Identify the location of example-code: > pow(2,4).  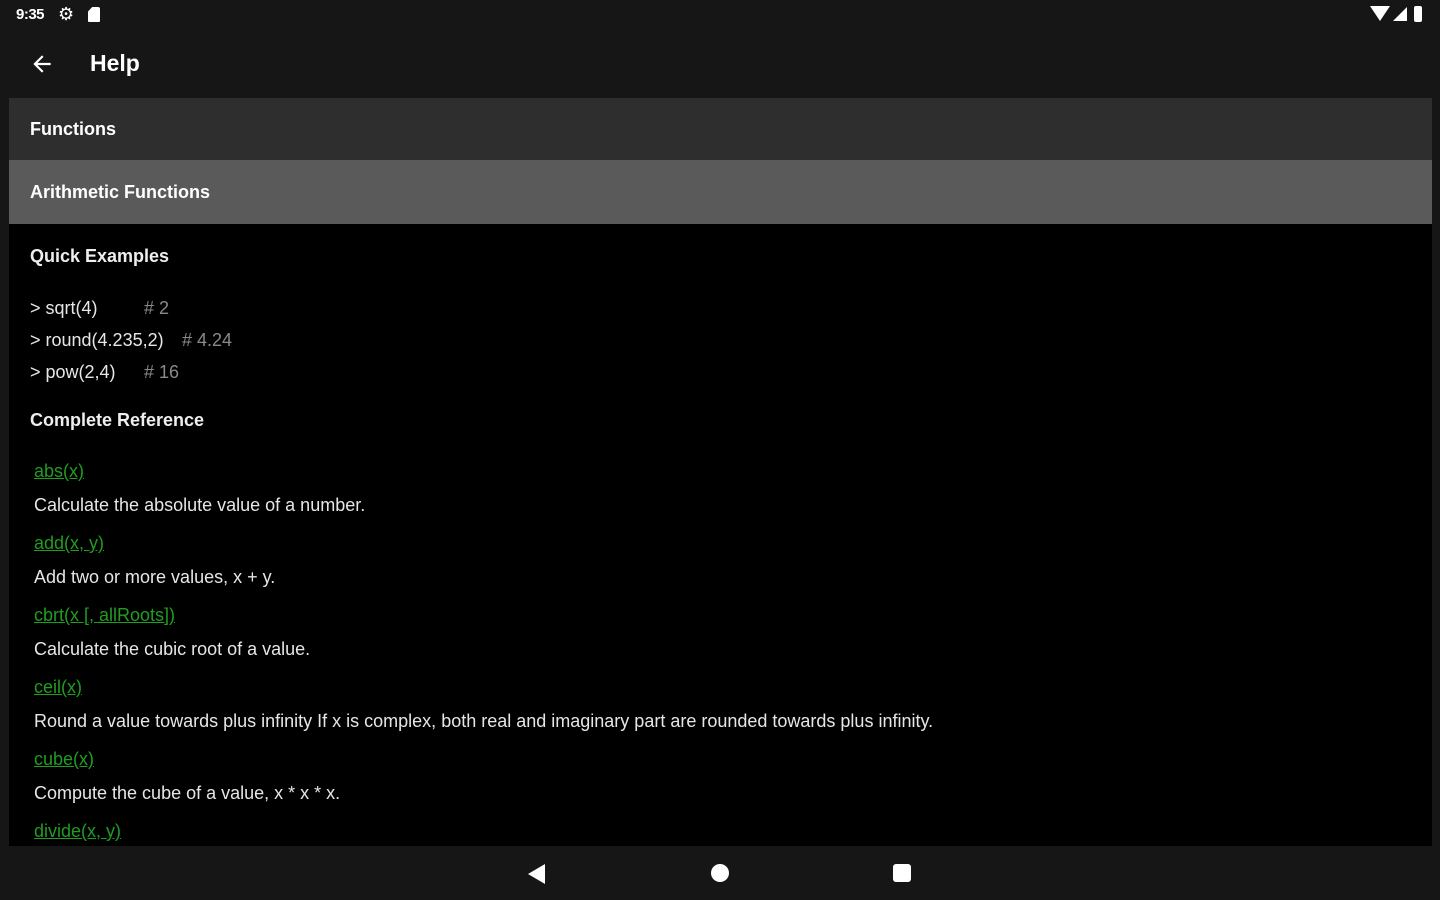
(73, 372).